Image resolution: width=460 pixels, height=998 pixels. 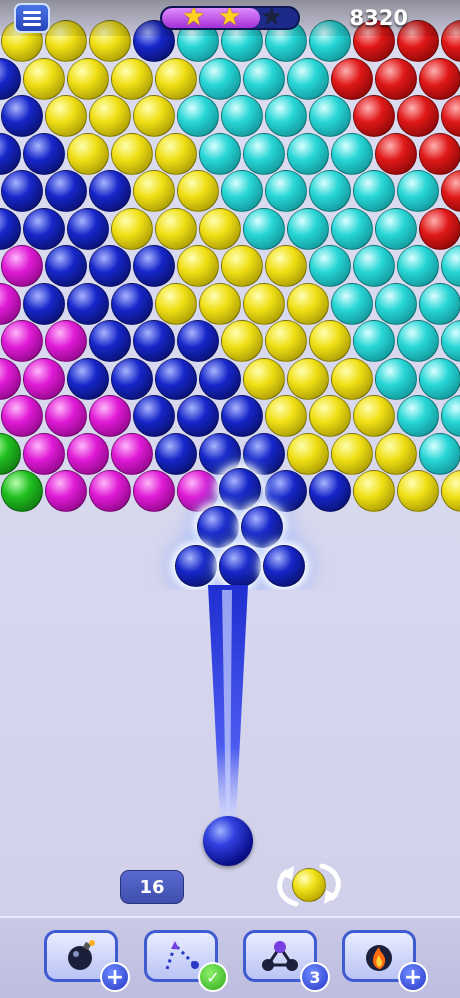 I want to click on booster-bar: + ✓ 3 +, so click(x=230, y=957).